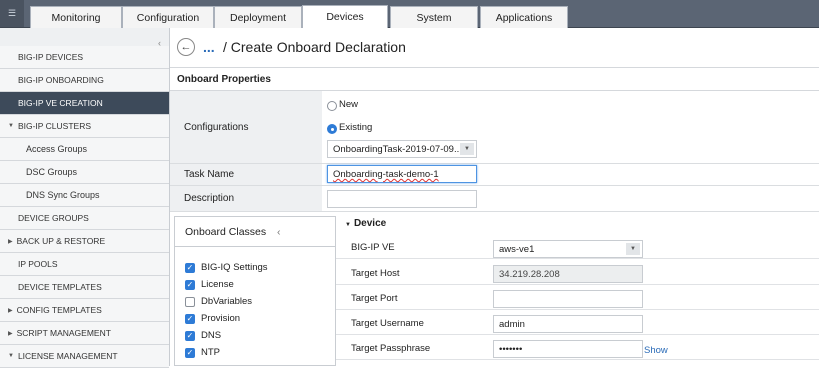 This screenshot has height=368, width=819. I want to click on sidebar-item-label: IP POOLS, so click(38, 264).